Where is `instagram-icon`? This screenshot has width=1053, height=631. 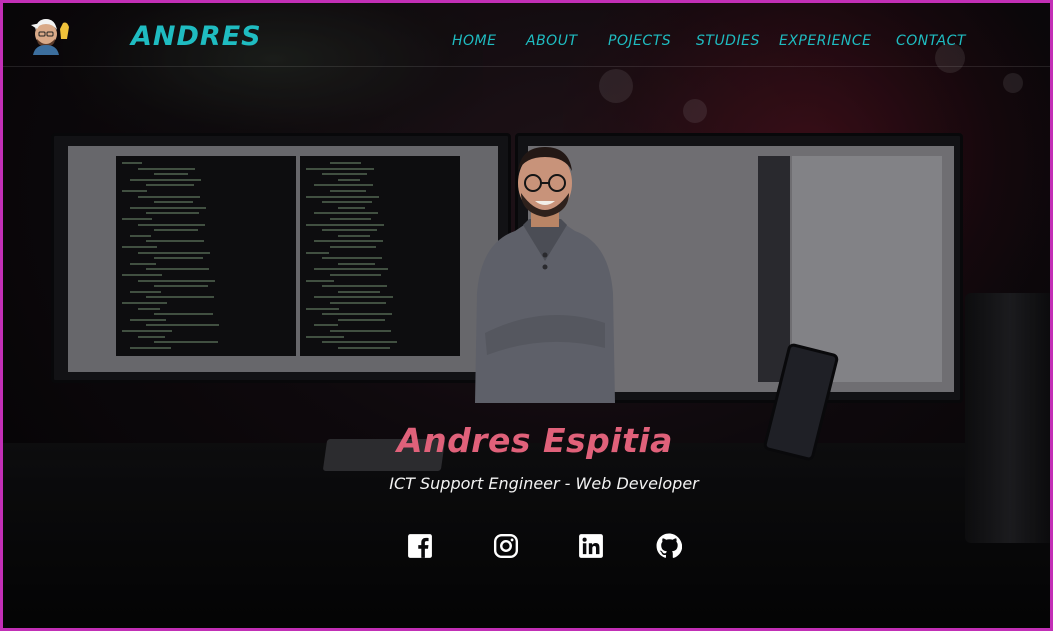 instagram-icon is located at coordinates (506, 546).